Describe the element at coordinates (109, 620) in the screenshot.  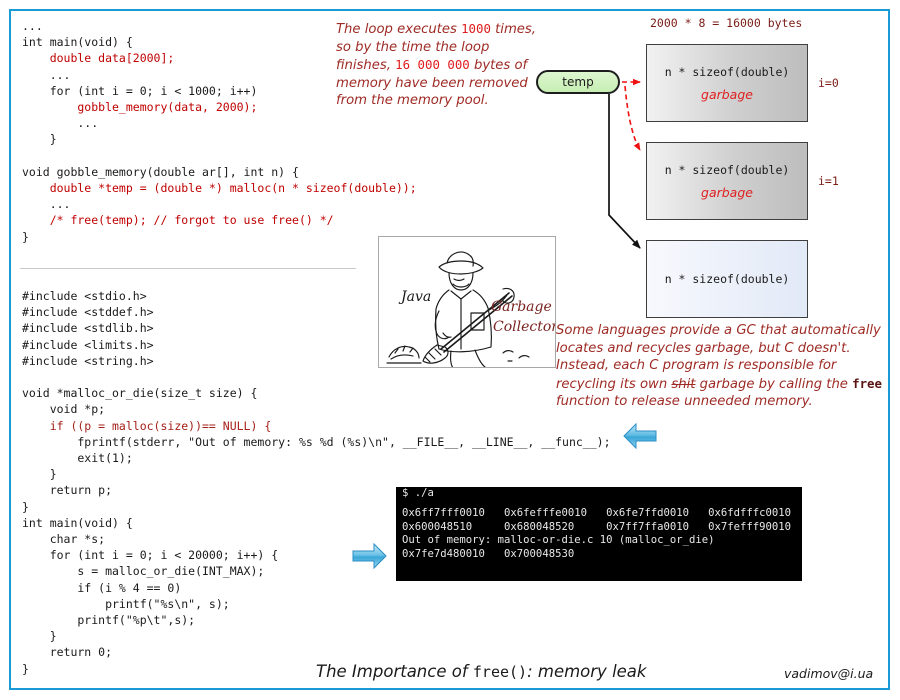
I see `code-text: printf("%p\t",s);` at that location.